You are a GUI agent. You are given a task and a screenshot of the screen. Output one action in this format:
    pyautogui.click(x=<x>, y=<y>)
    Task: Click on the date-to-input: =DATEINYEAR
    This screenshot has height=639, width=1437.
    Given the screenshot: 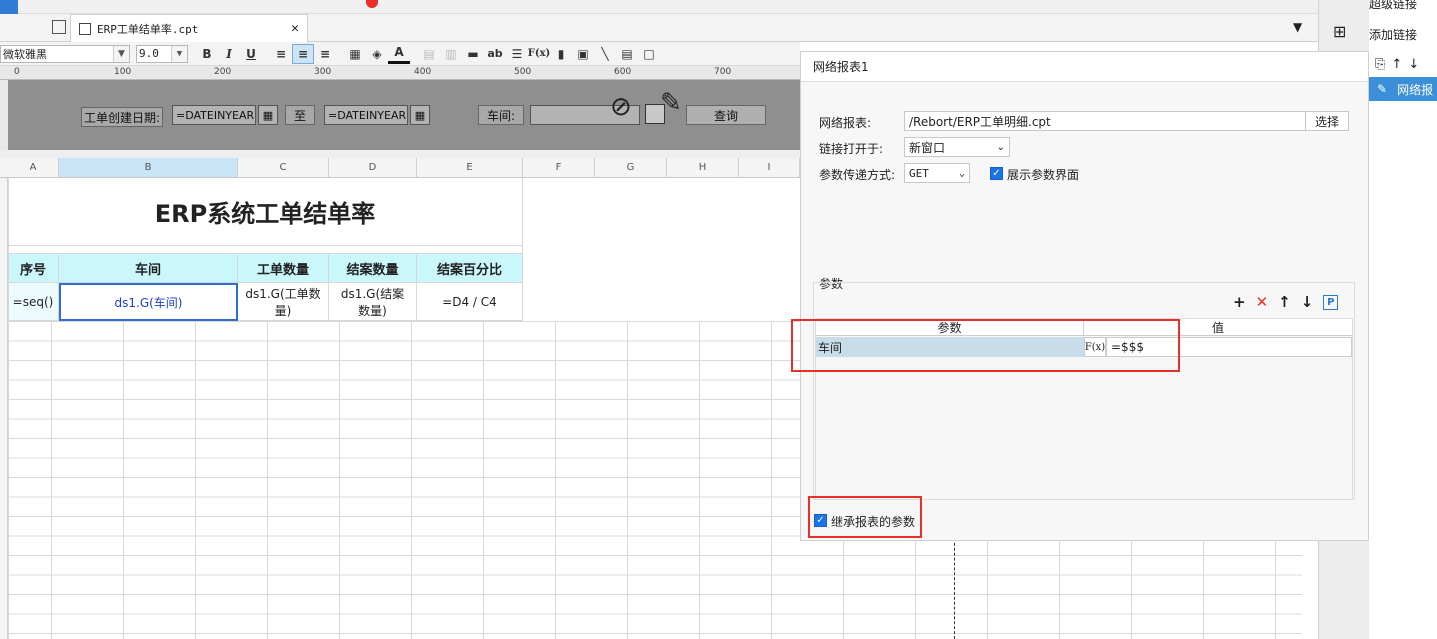 What is the action you would take?
    pyautogui.click(x=366, y=115)
    